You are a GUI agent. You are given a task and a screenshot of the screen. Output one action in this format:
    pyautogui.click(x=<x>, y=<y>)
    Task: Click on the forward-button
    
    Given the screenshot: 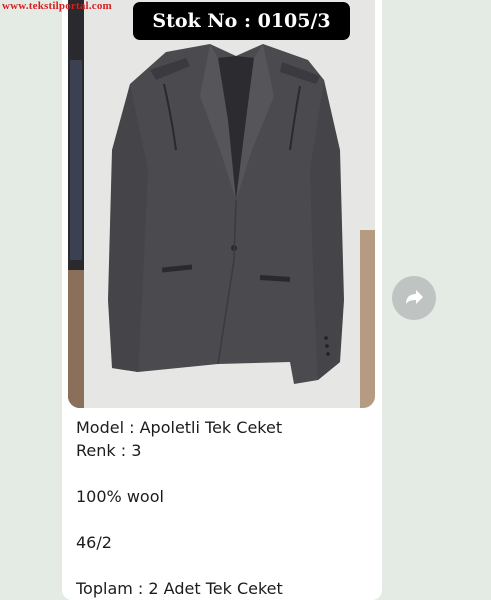 What is the action you would take?
    pyautogui.click(x=414, y=298)
    